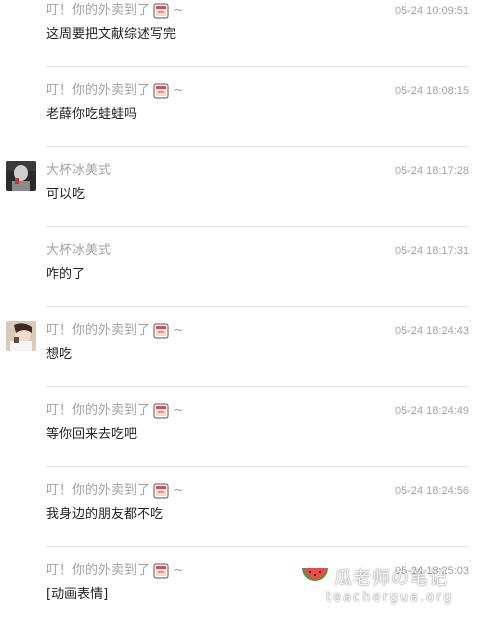 Image resolution: width=487 pixels, height=634 pixels. I want to click on message-content: [动画表情], so click(77, 594).